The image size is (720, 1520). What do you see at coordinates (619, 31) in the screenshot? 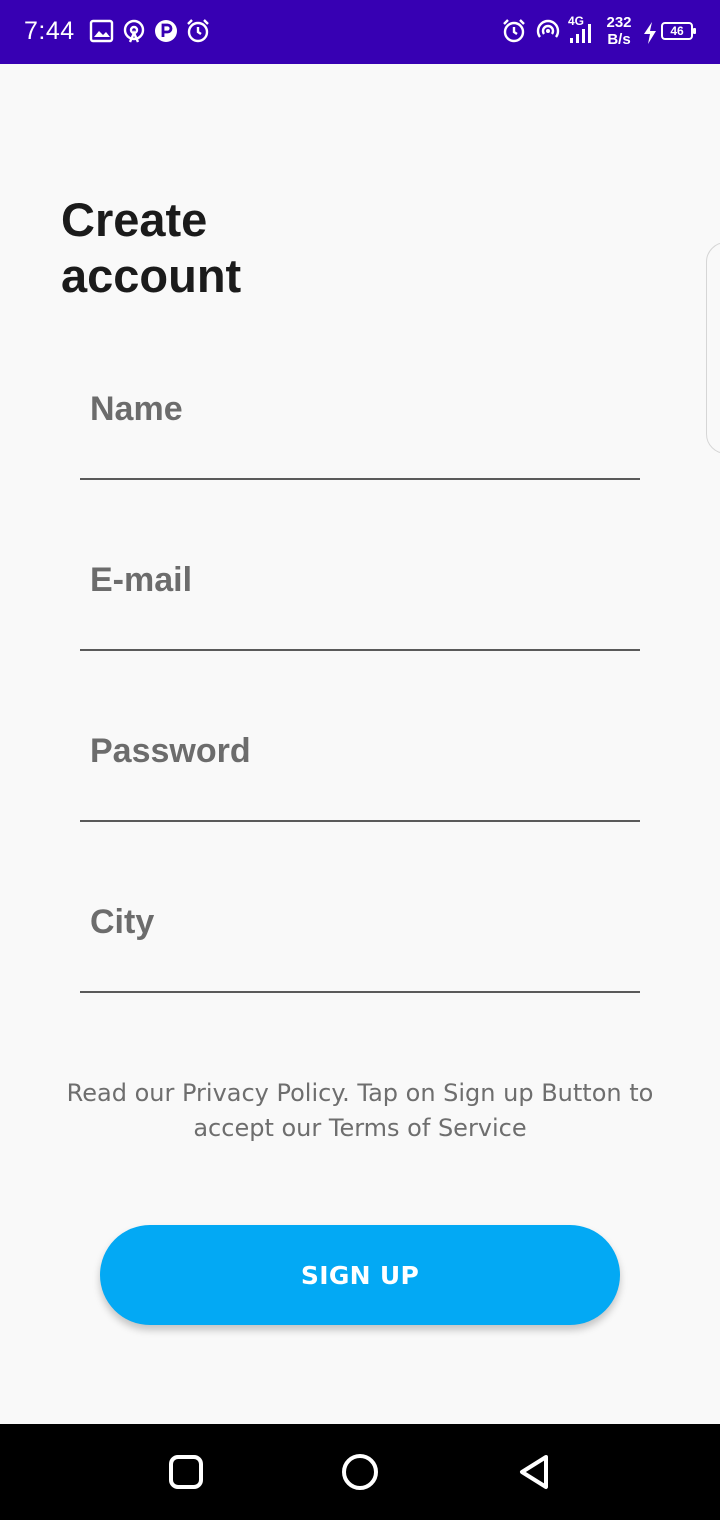
I see `network-speed: 232 B/s` at bounding box center [619, 31].